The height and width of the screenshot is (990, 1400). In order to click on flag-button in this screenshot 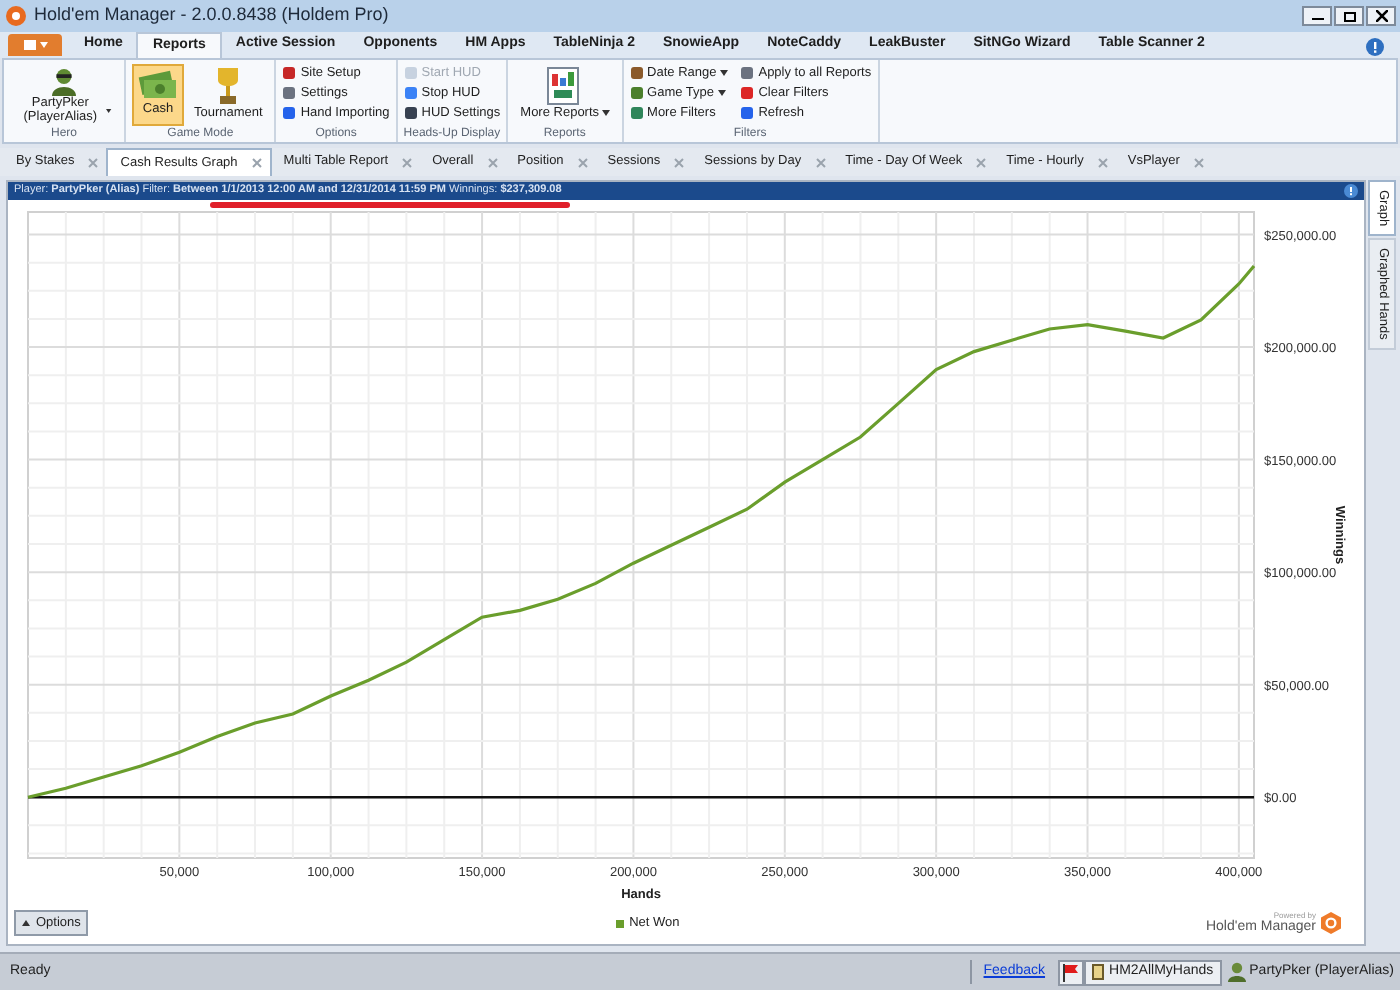, I will do `click(1070, 972)`.